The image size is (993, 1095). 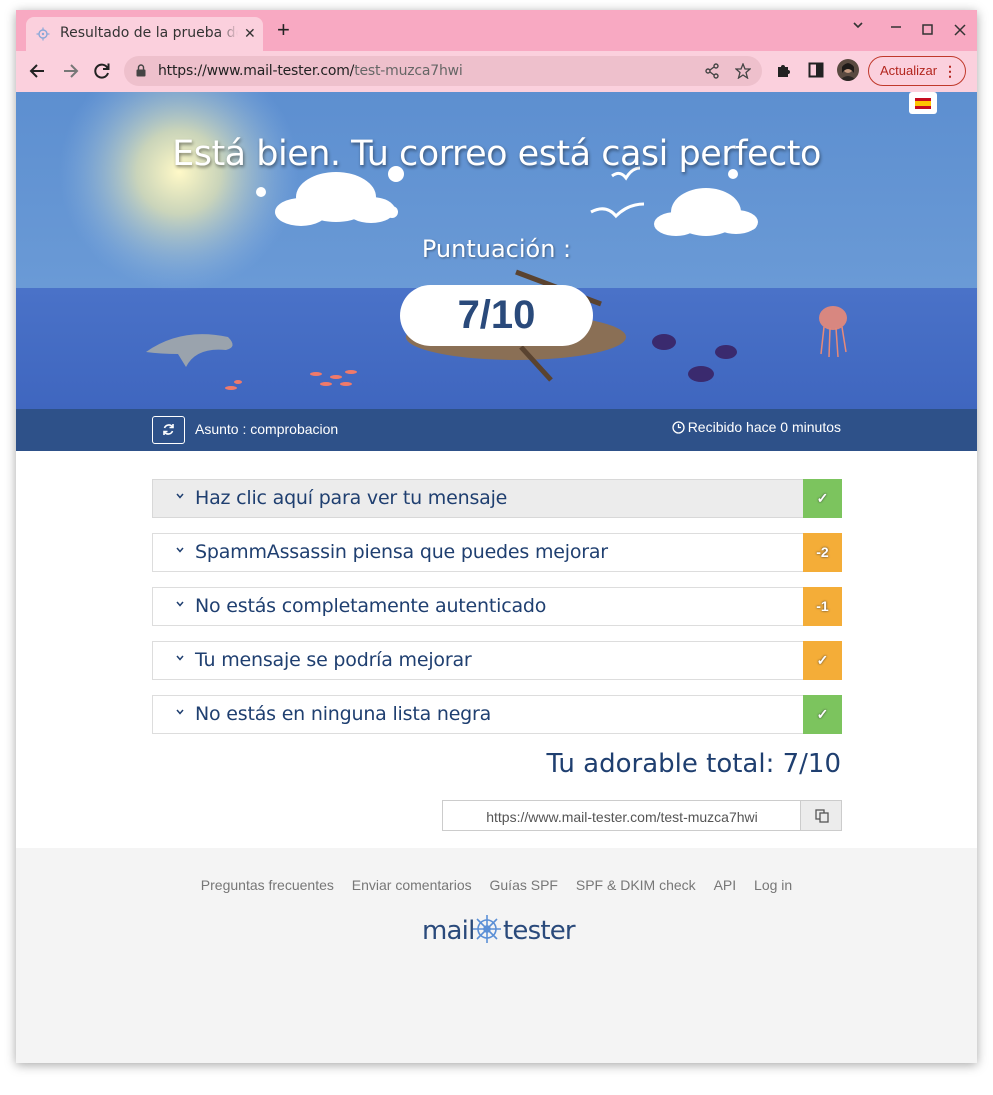 What do you see at coordinates (928, 32) in the screenshot?
I see `maximize-icon` at bounding box center [928, 32].